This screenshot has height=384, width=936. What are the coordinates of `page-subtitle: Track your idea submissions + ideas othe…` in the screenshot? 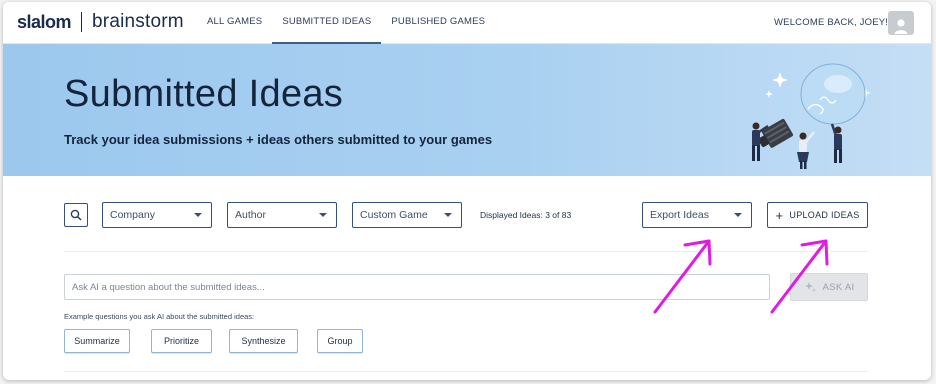 It's located at (278, 139).